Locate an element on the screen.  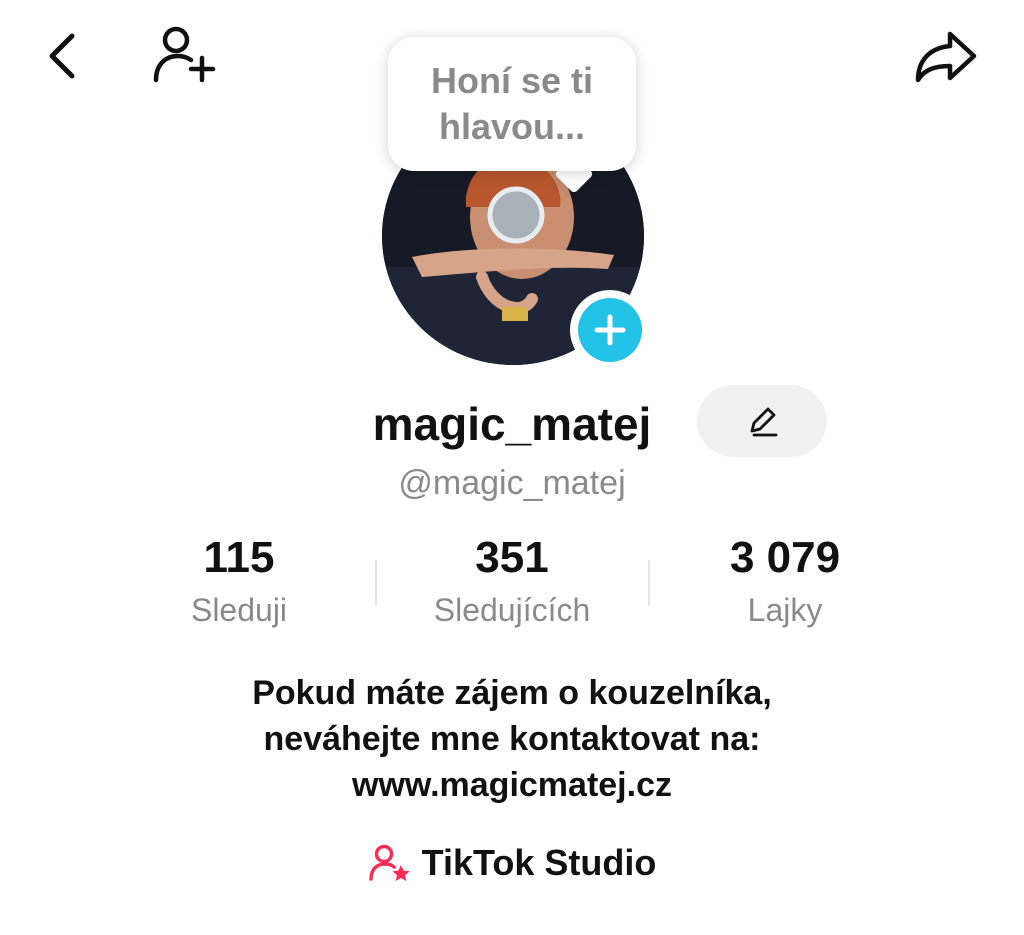
back-button is located at coordinates (62, 56).